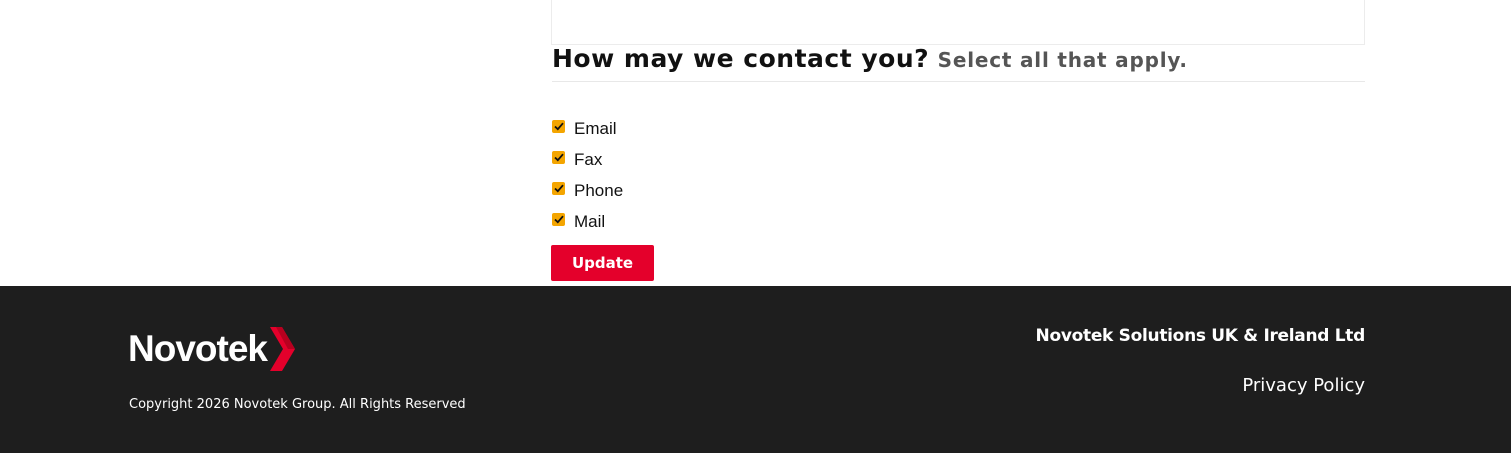  I want to click on option-fax: Fax, so click(587, 159).